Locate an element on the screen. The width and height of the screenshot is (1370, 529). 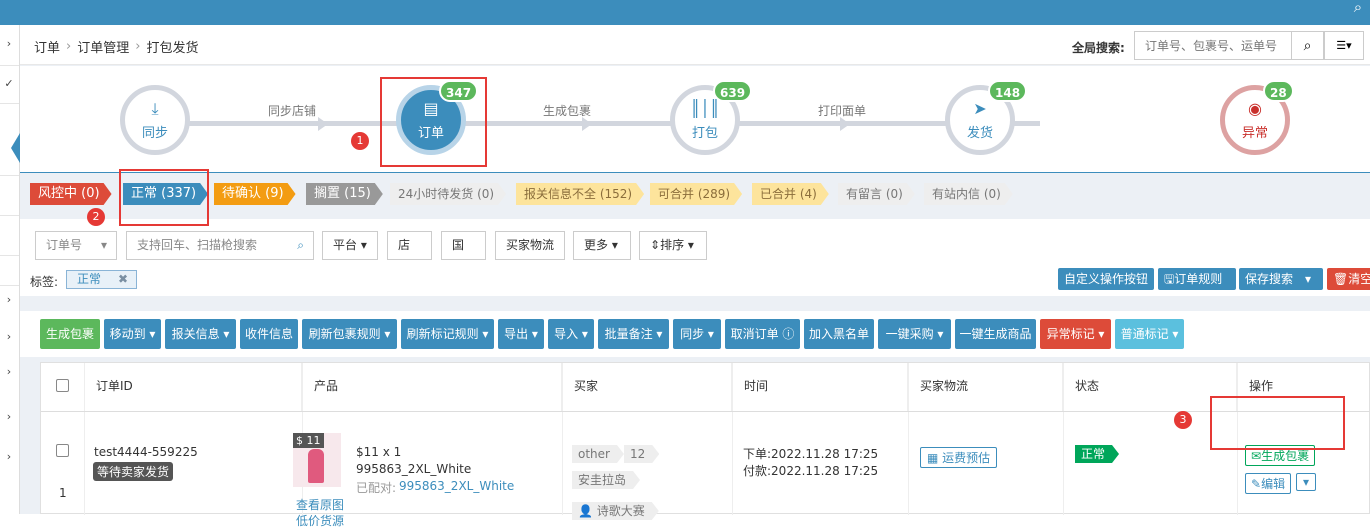
tab-site-mail: 有站内信 (0) is located at coordinates (968, 194).